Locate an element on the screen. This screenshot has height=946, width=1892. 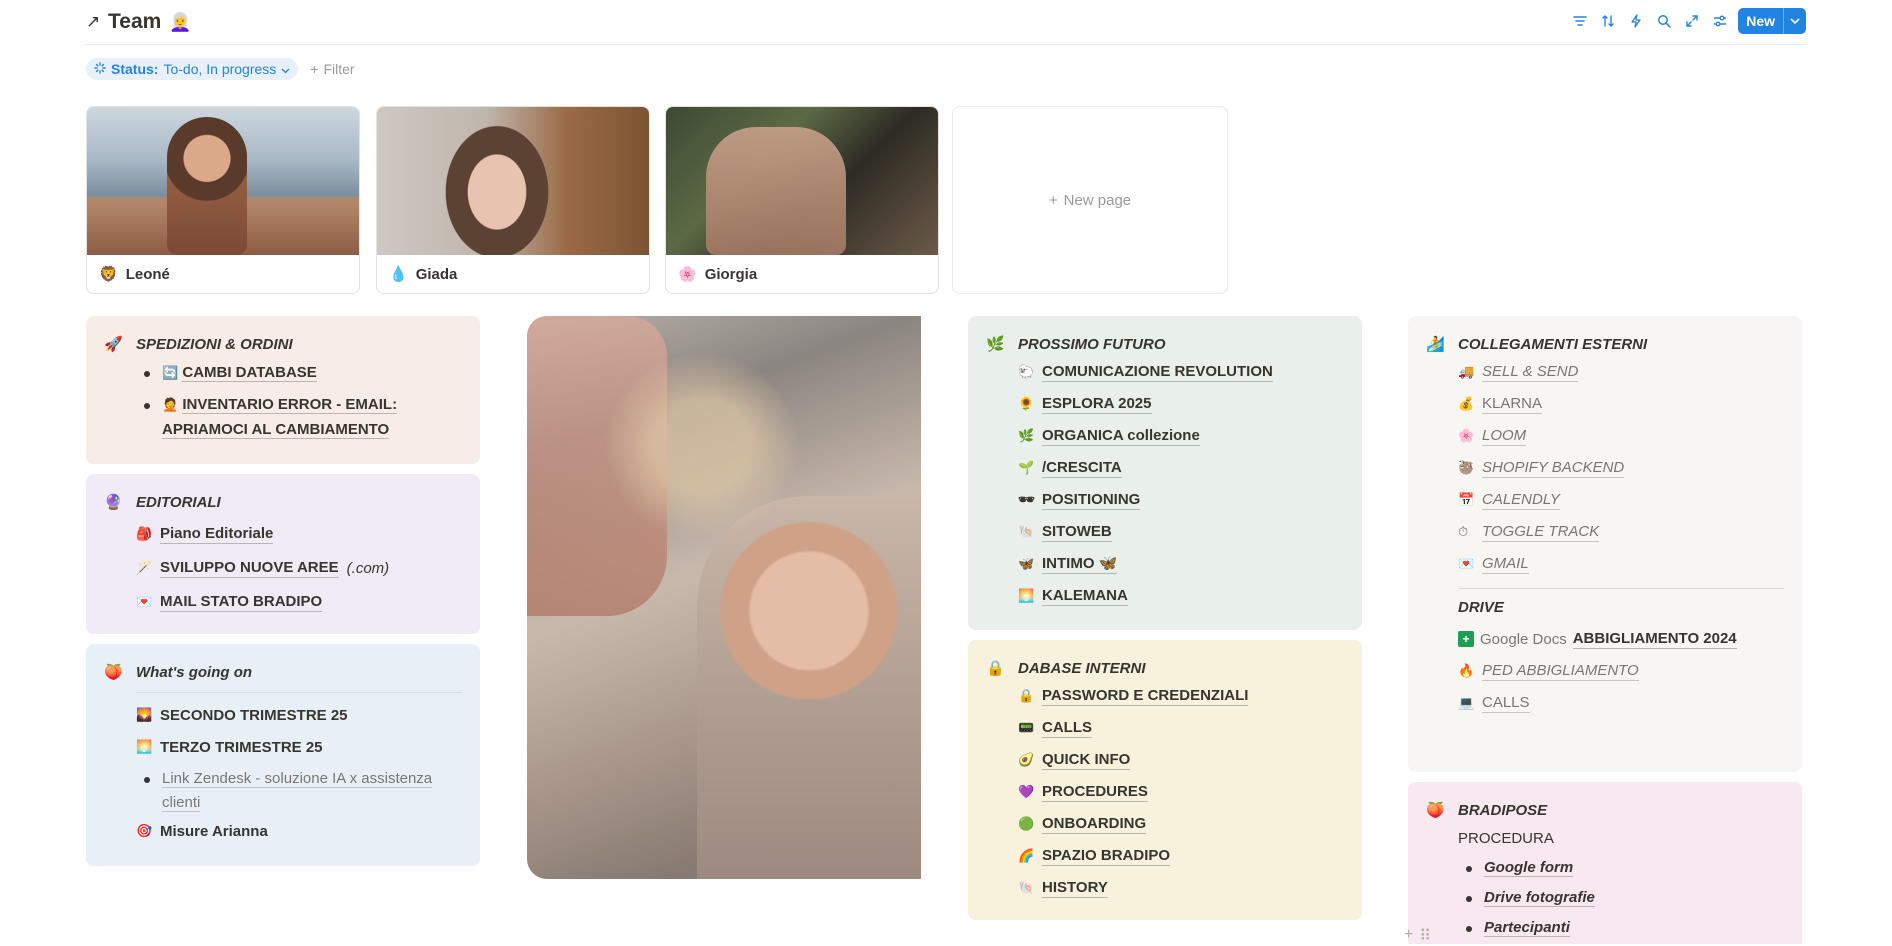
external-link-row: 🌸 LOOM is located at coordinates (1605, 436).